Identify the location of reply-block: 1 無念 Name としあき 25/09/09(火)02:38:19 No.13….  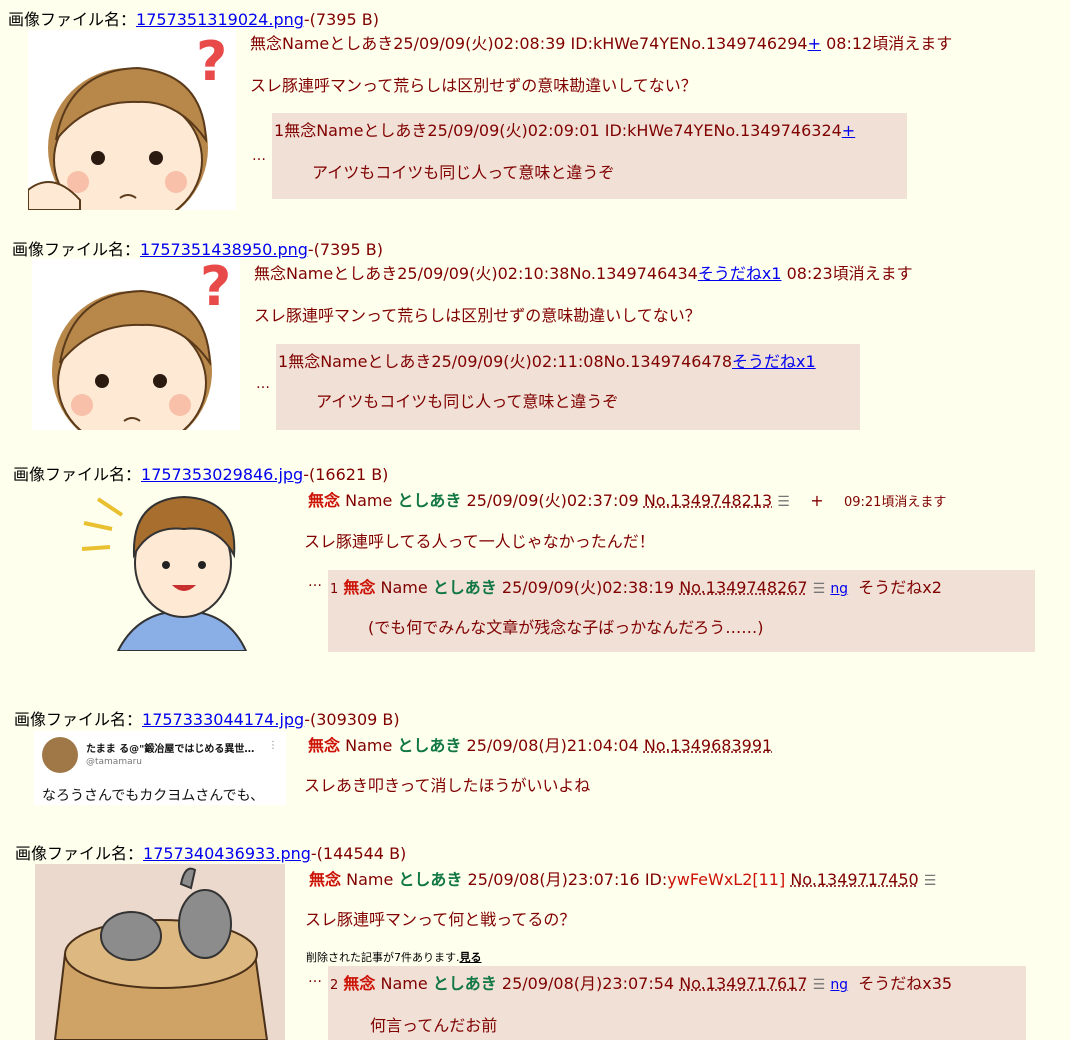
(681, 611).